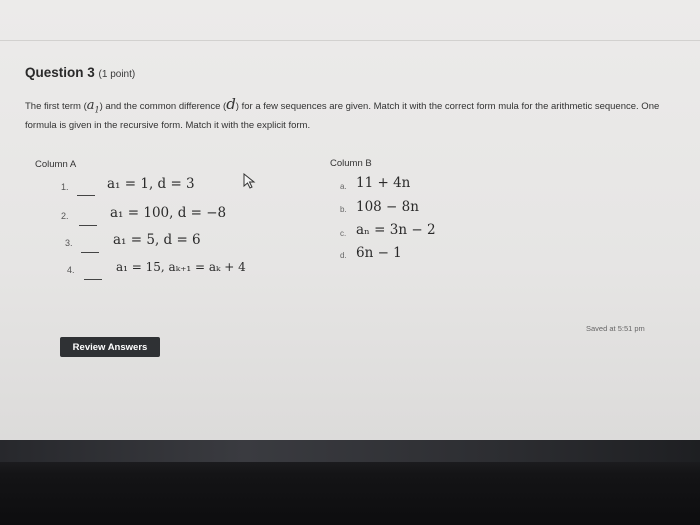  What do you see at coordinates (56, 106) in the screenshot?
I see `prompt-text-1: The first term (` at bounding box center [56, 106].